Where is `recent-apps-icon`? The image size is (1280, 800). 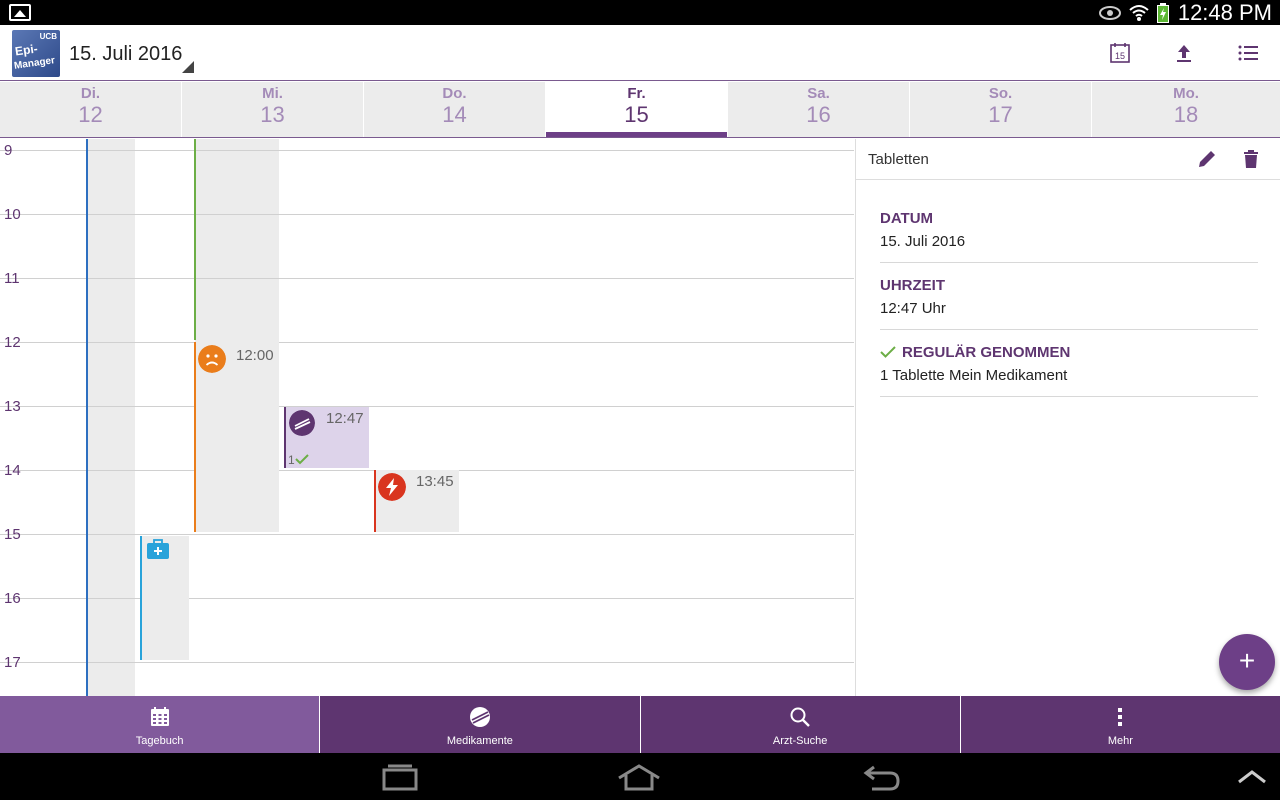 recent-apps-icon is located at coordinates (400, 777).